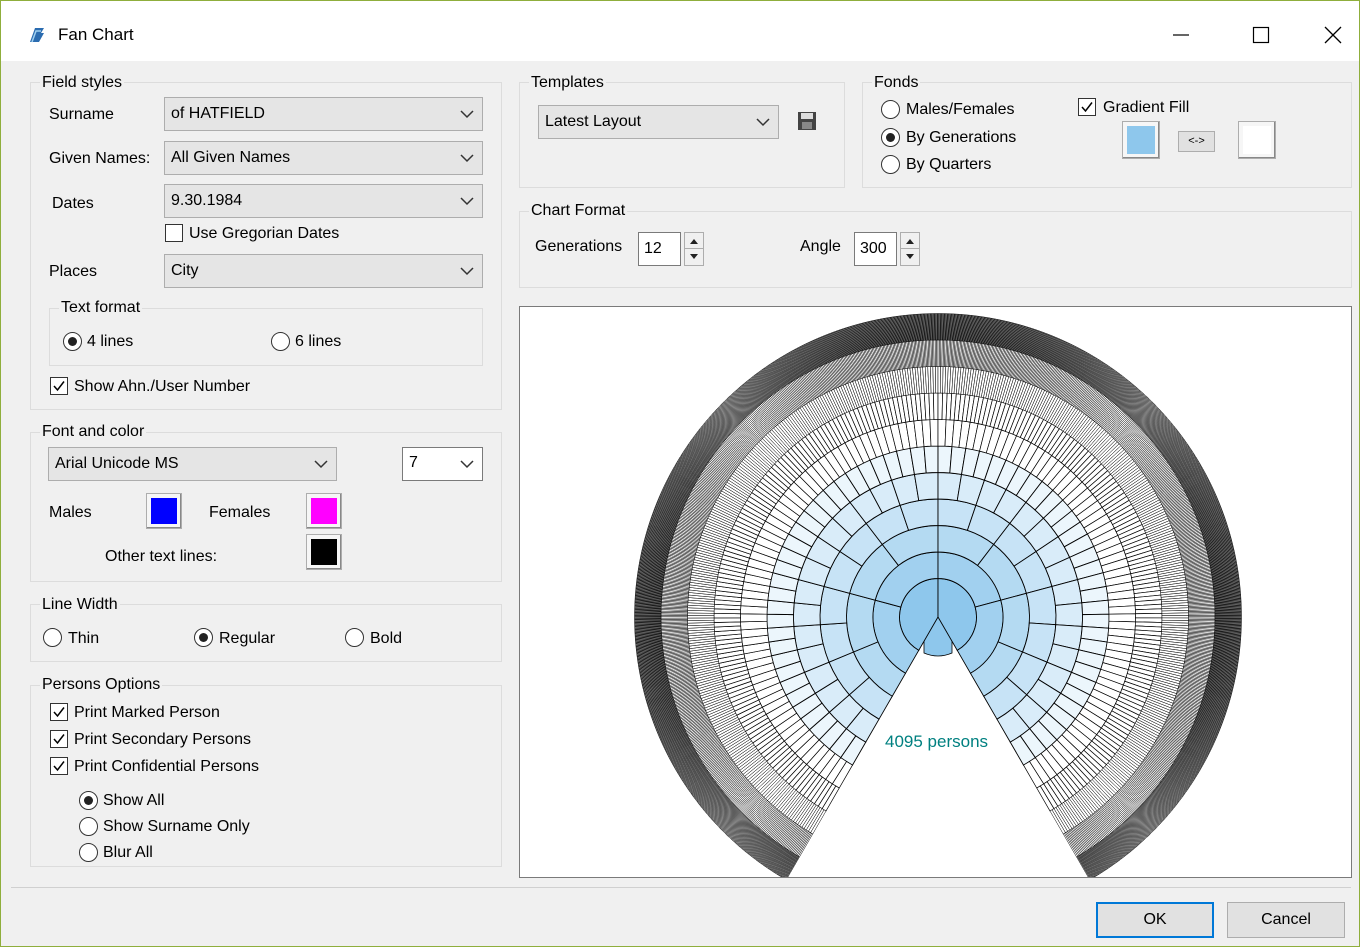 This screenshot has height=947, width=1360. I want to click on template-select: Latest Layout, so click(658, 122).